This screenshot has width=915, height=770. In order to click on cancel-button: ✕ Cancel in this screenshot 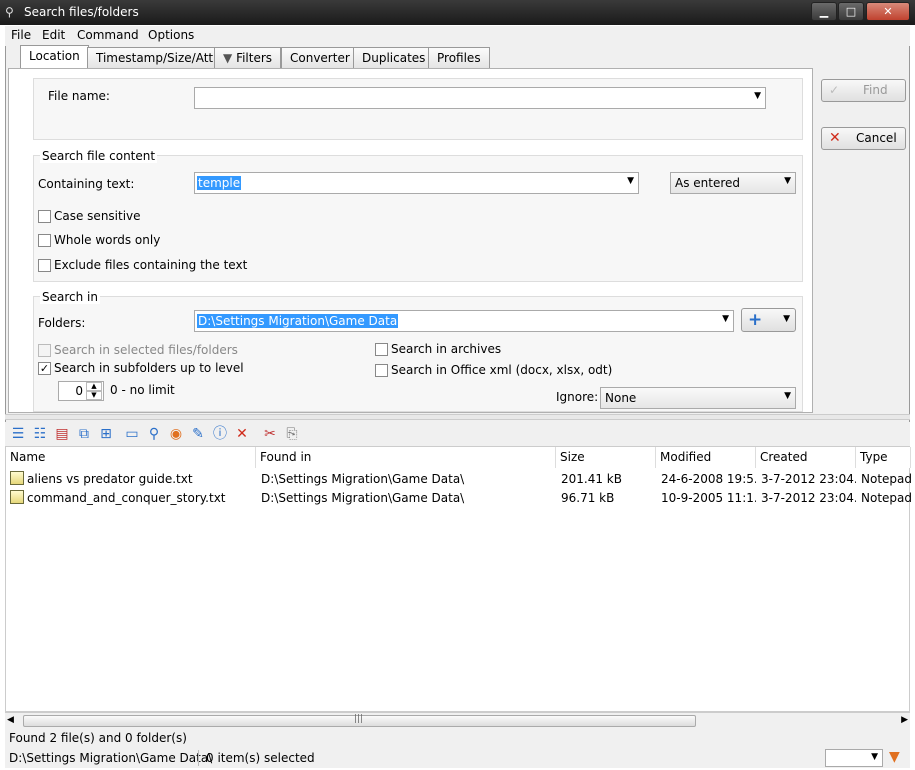, I will do `click(863, 138)`.